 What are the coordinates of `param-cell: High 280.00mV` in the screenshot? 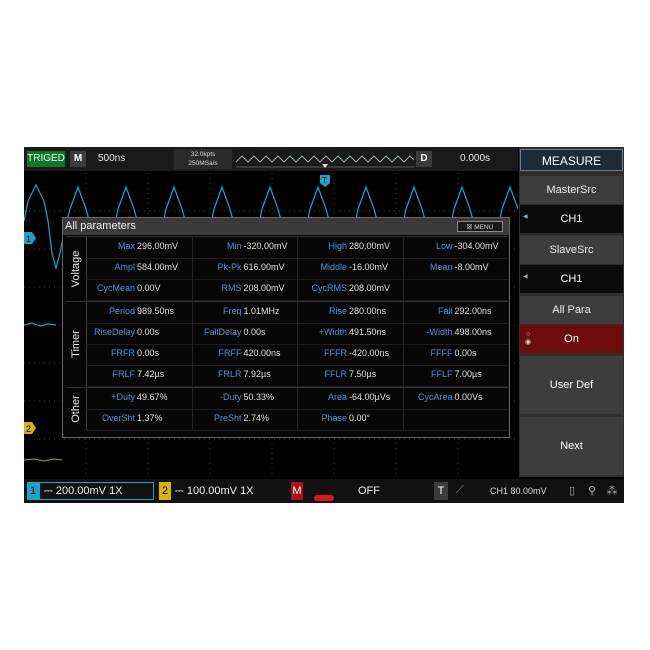 It's located at (350, 247).